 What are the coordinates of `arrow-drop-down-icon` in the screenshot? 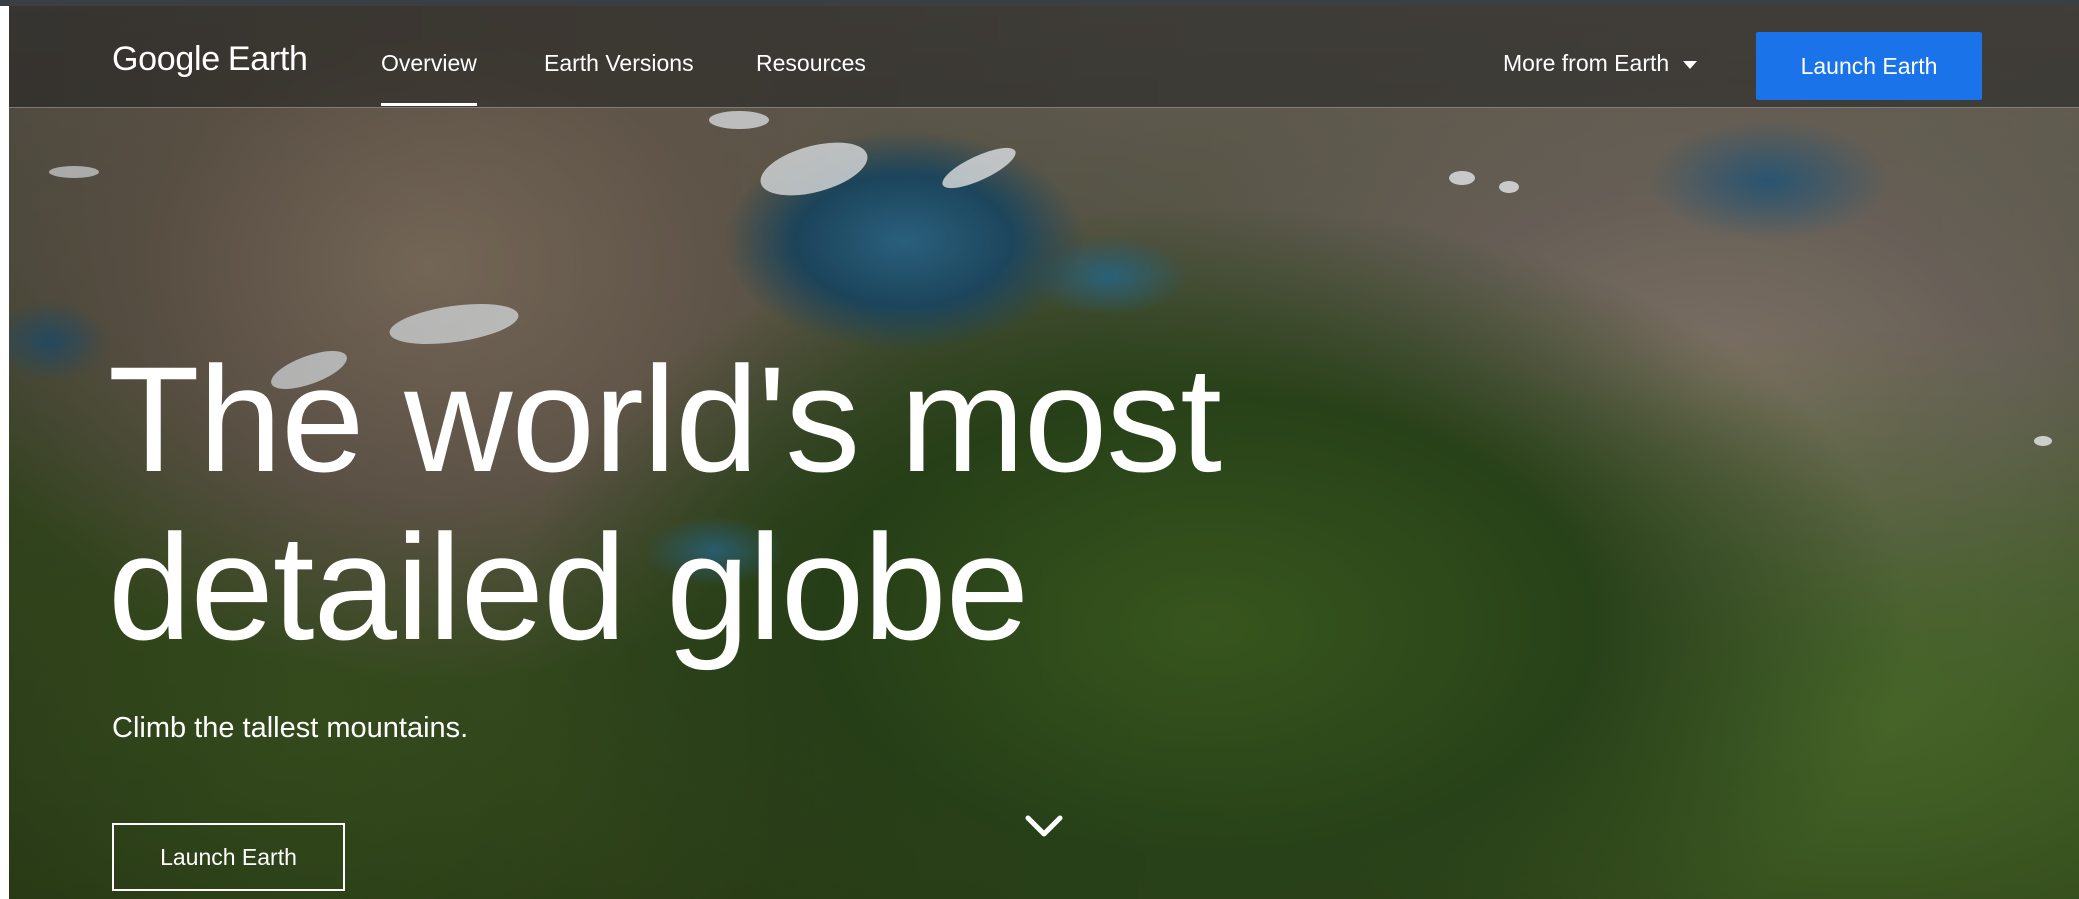 It's located at (1690, 64).